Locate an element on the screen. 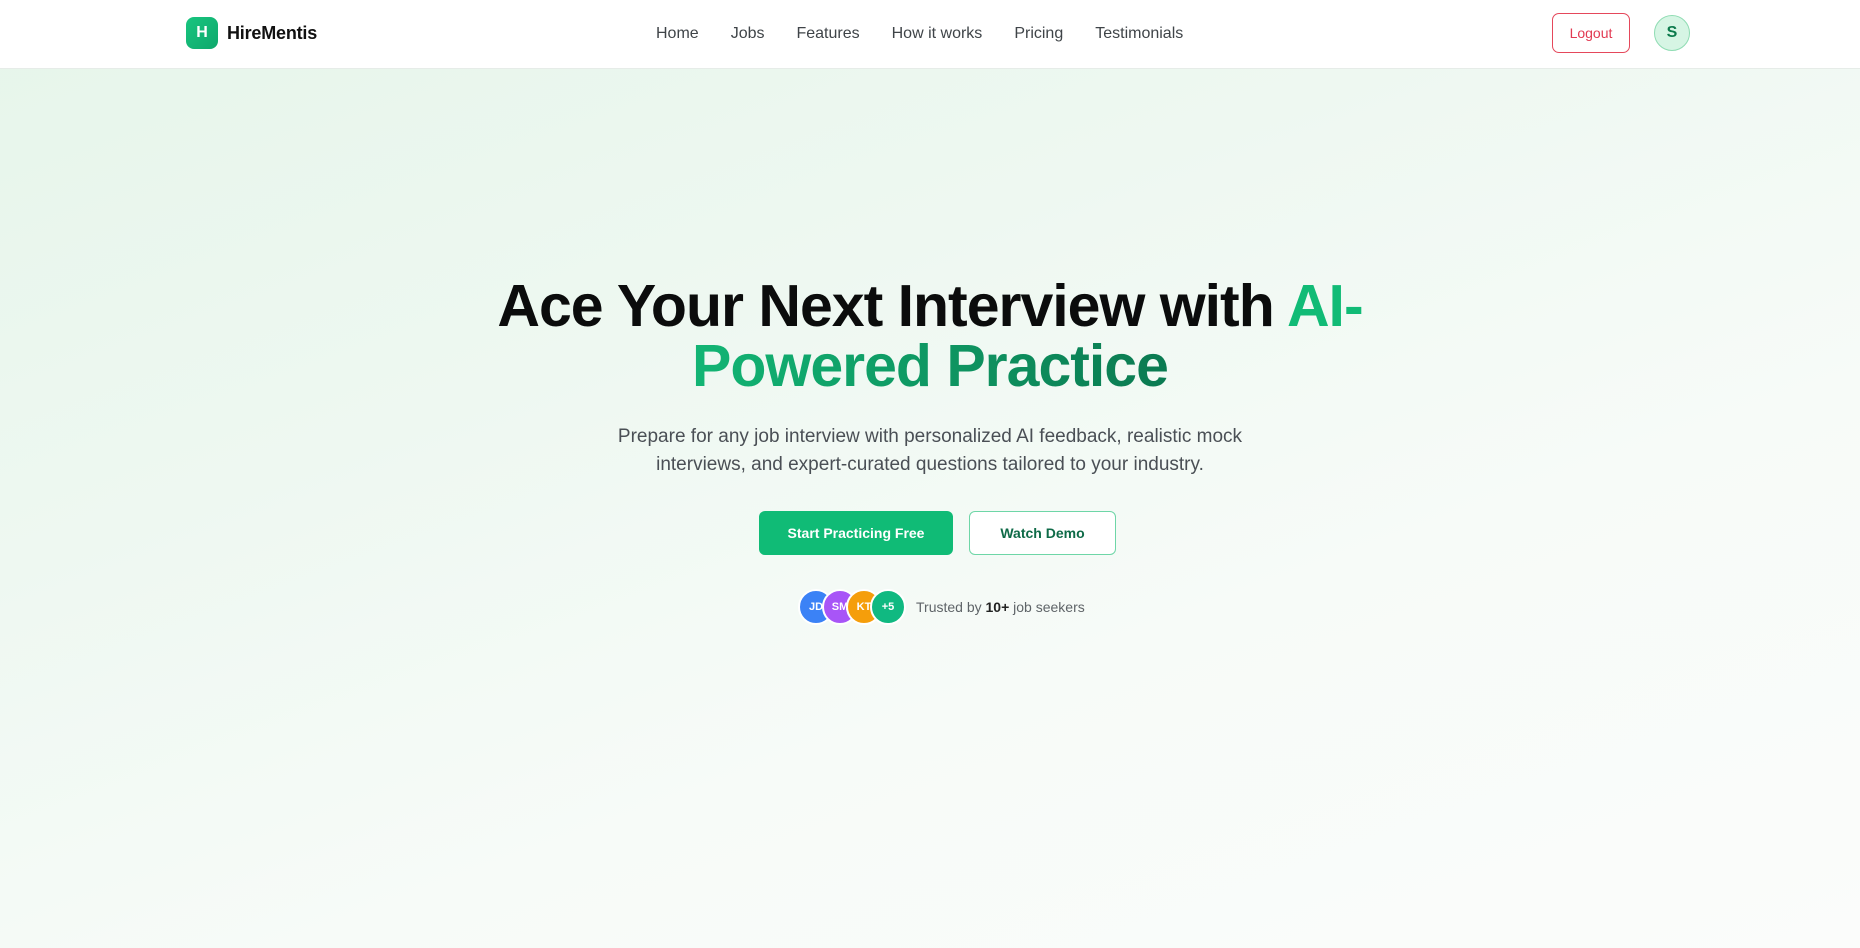 This screenshot has height=948, width=1860. nav-link-how-it-works: How it works is located at coordinates (937, 34).